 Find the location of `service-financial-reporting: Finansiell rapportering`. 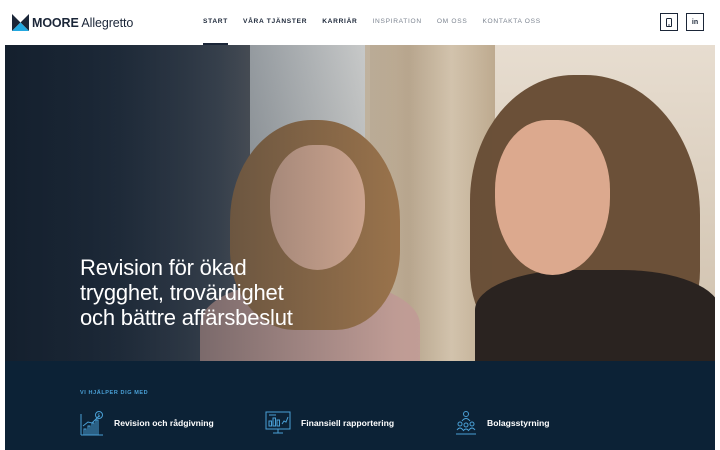

service-financial-reporting: Finansiell rapportering is located at coordinates (329, 423).